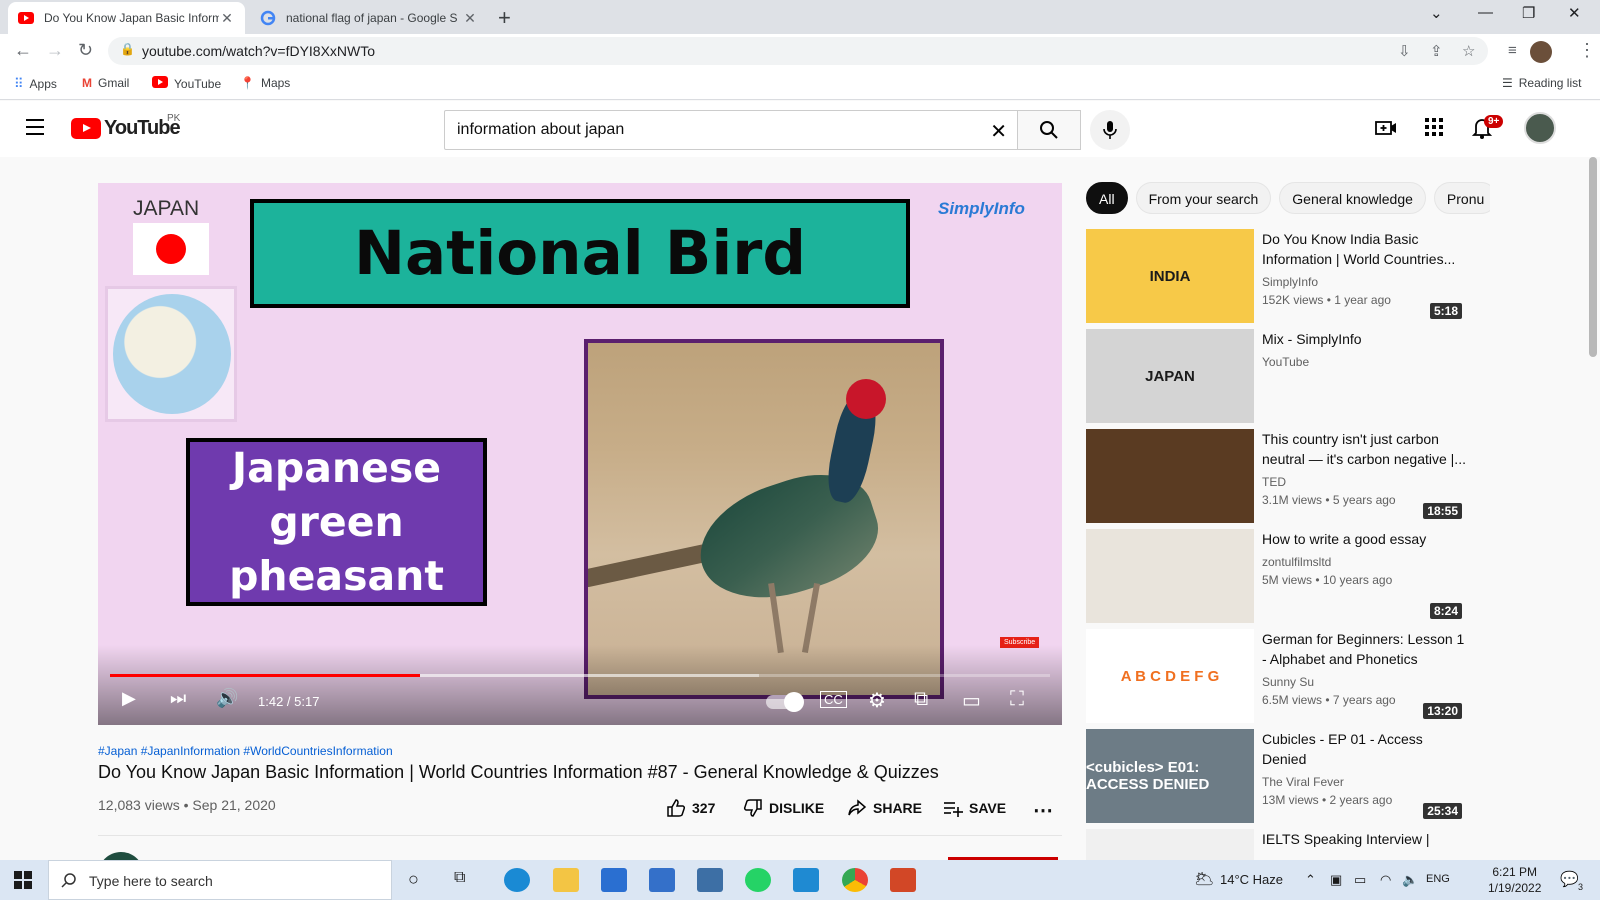 This screenshot has height=900, width=1600. What do you see at coordinates (710, 880) in the screenshot?
I see `control-panel-icon` at bounding box center [710, 880].